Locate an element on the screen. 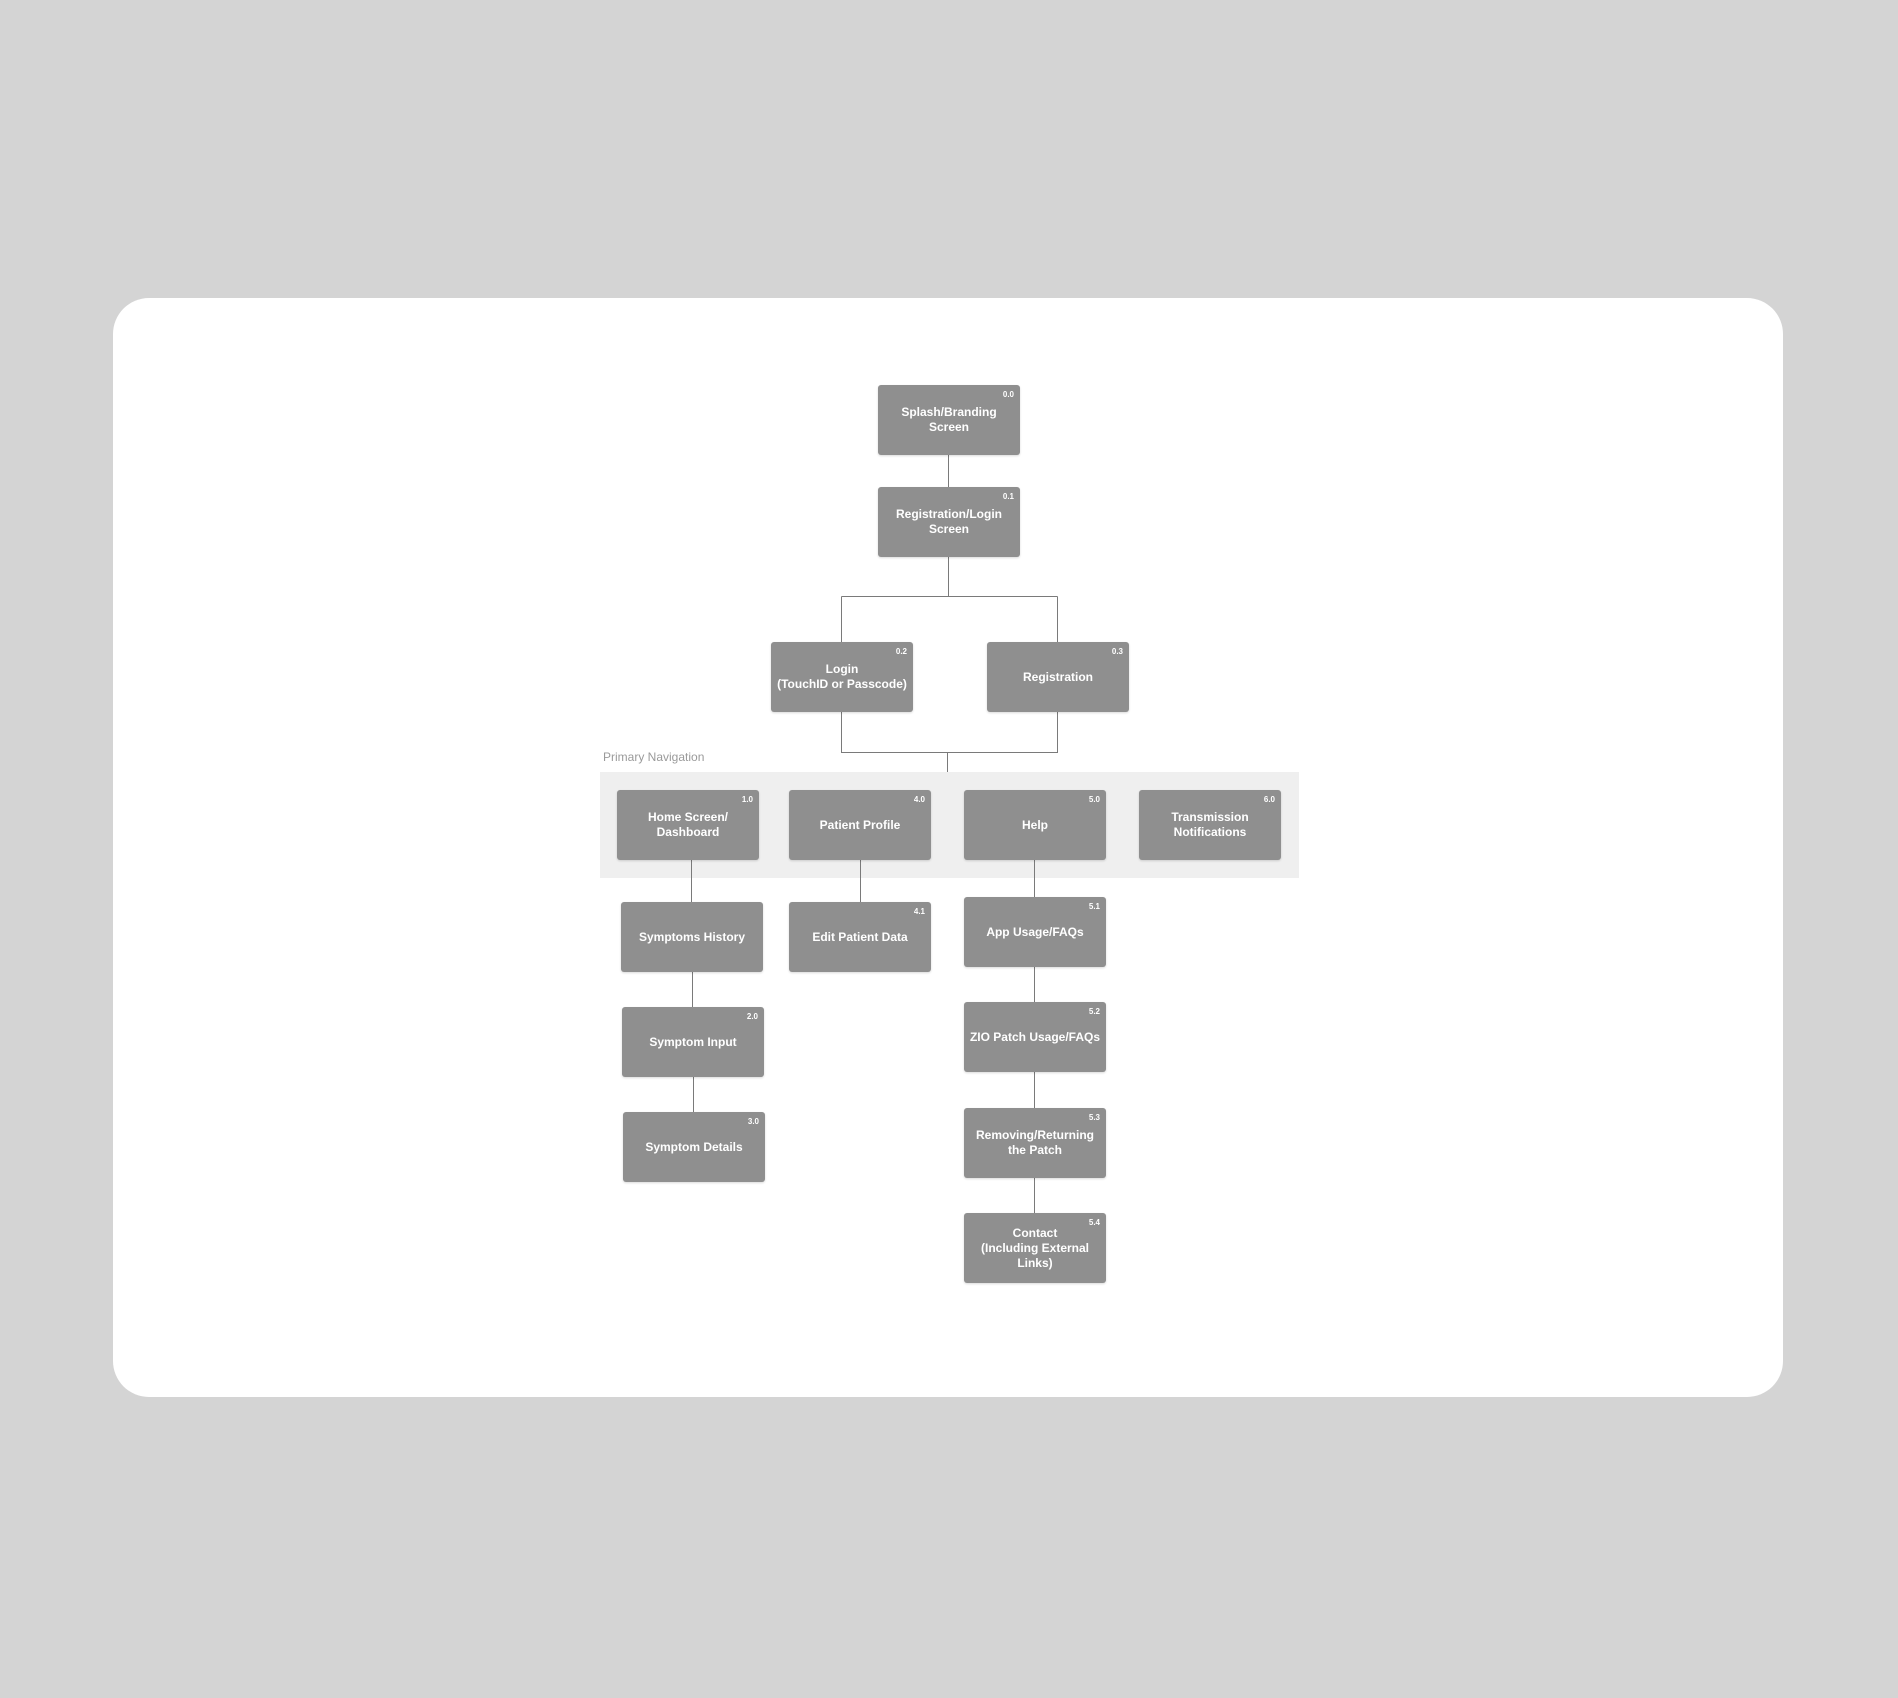 Image resolution: width=1898 pixels, height=1698 pixels. connector-reglogin-branch is located at coordinates (949, 599).